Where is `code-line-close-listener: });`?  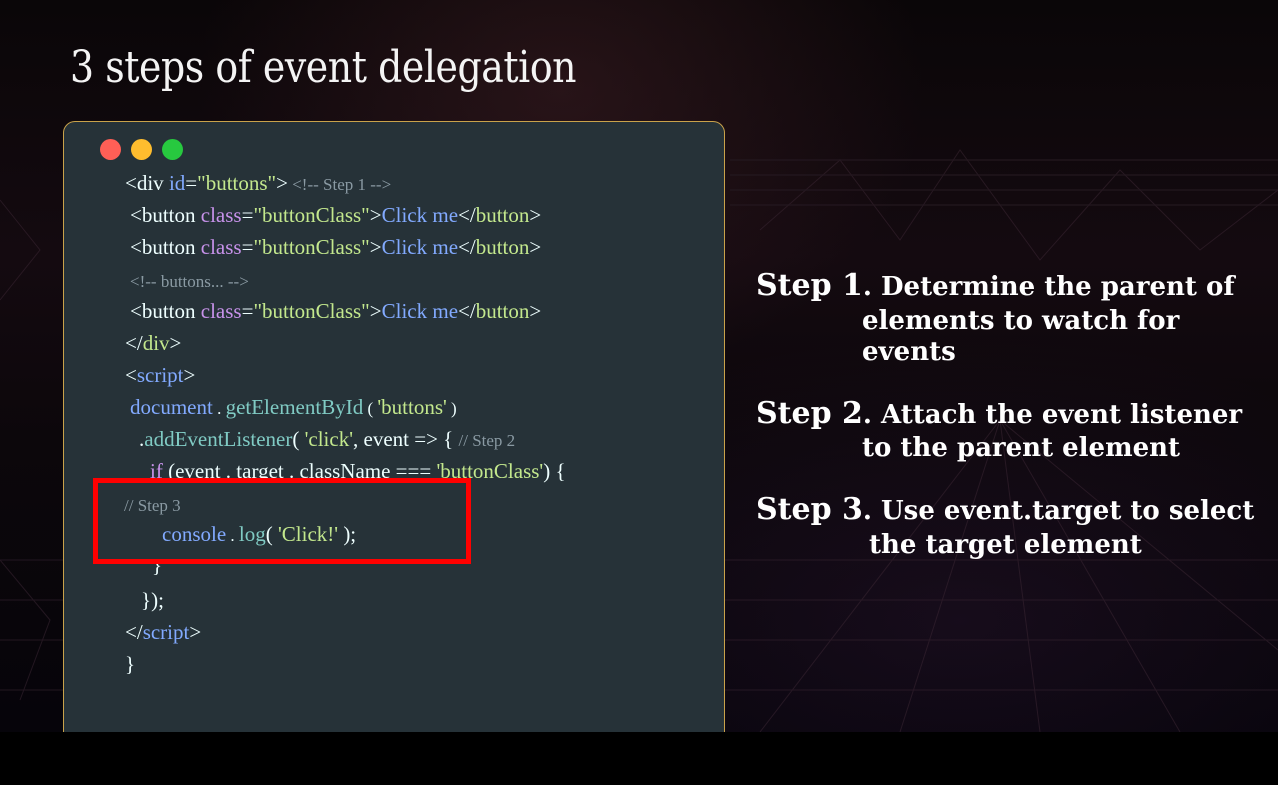 code-line-close-listener: }); is located at coordinates (152, 600).